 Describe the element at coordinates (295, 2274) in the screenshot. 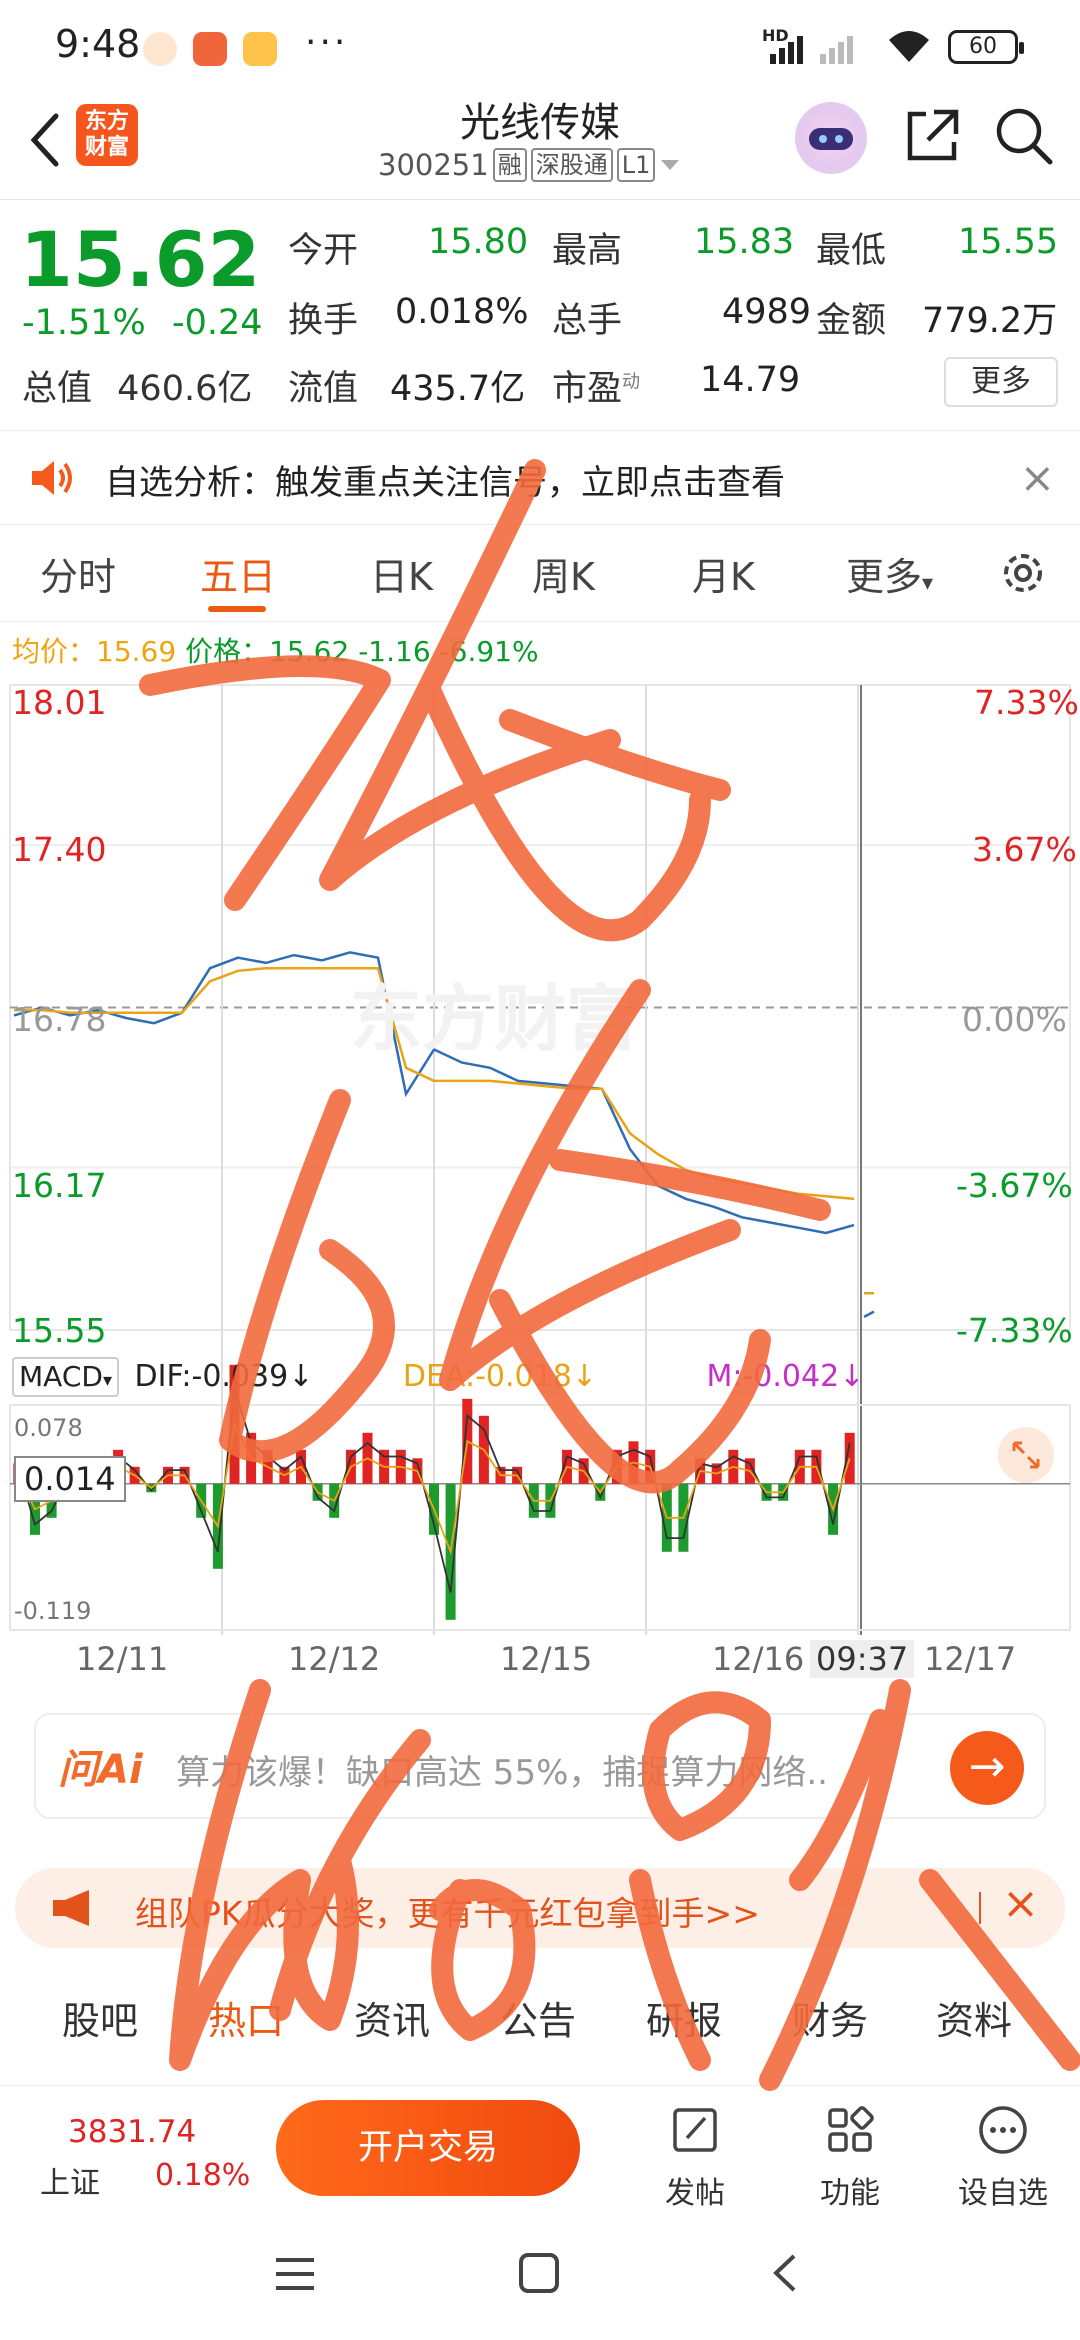

I see `menu-icon` at that location.